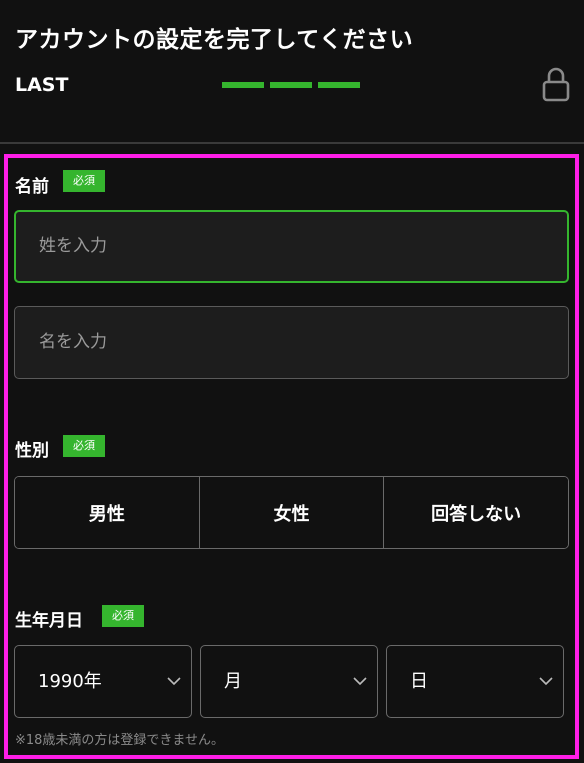 The image size is (584, 763). Describe the element at coordinates (475, 681) in the screenshot. I see `birth-day-select: 日` at that location.